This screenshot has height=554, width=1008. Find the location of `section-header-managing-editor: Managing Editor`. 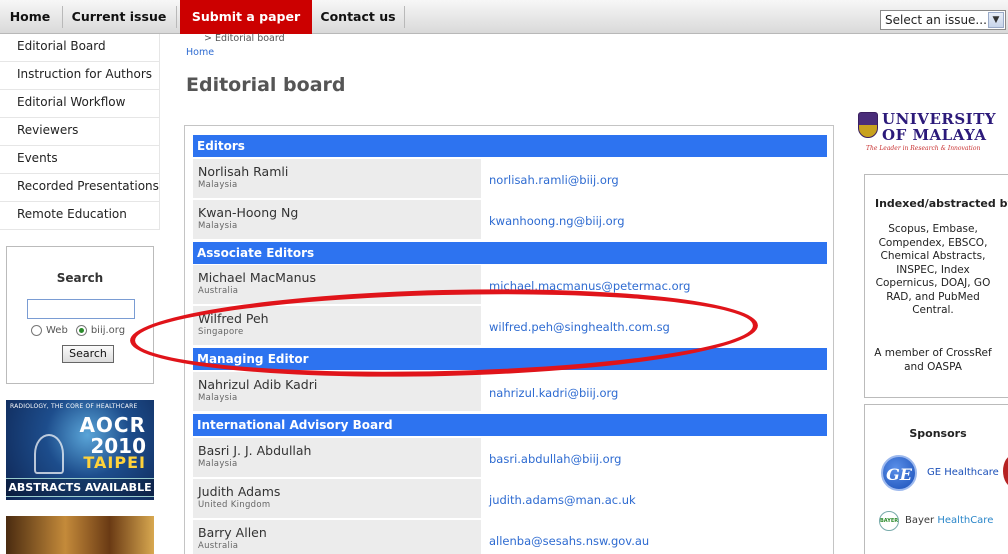

section-header-managing-editor: Managing Editor is located at coordinates (510, 359).